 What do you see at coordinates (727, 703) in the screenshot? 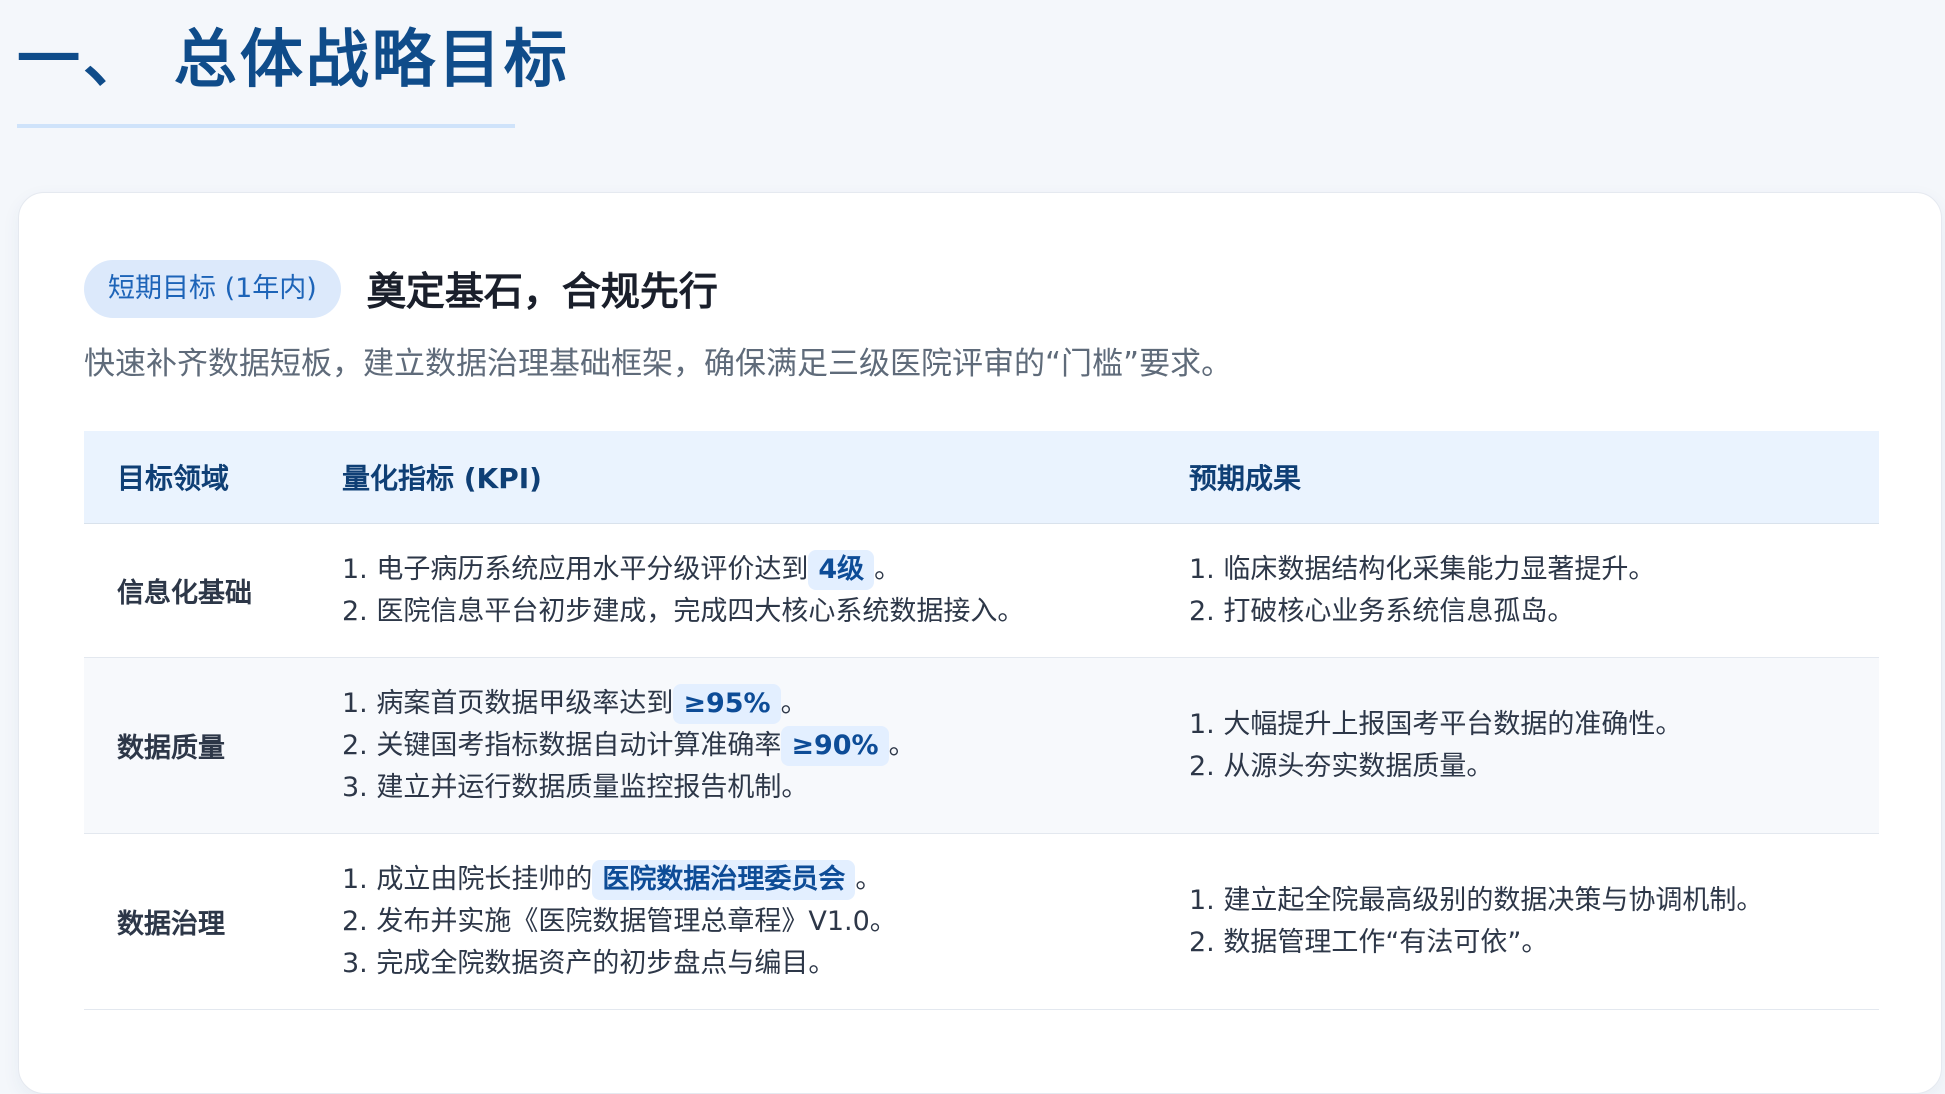
I see `kpi-highlight: ≥95%` at bounding box center [727, 703].